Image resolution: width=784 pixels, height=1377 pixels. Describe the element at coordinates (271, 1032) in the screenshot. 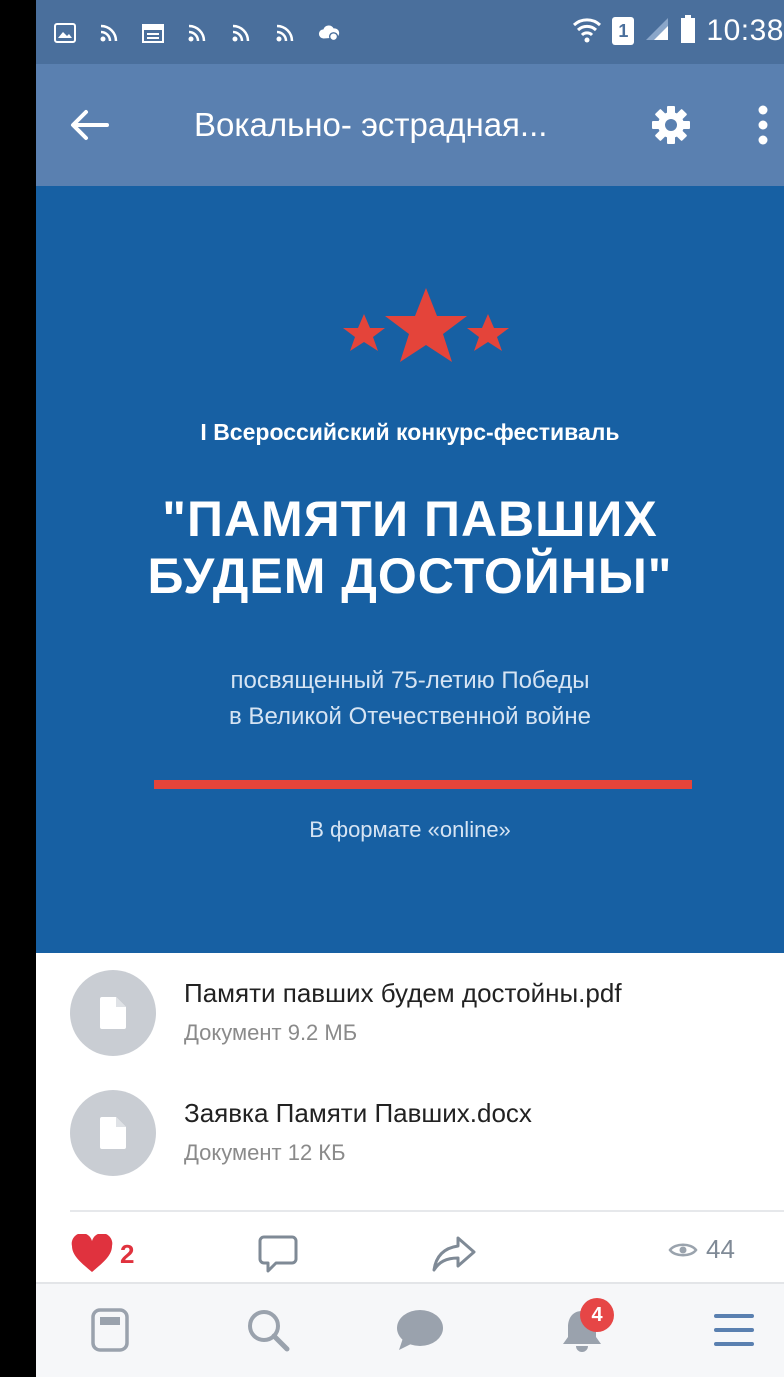

I see `document-meta: Документ 9.2 МБ` at that location.